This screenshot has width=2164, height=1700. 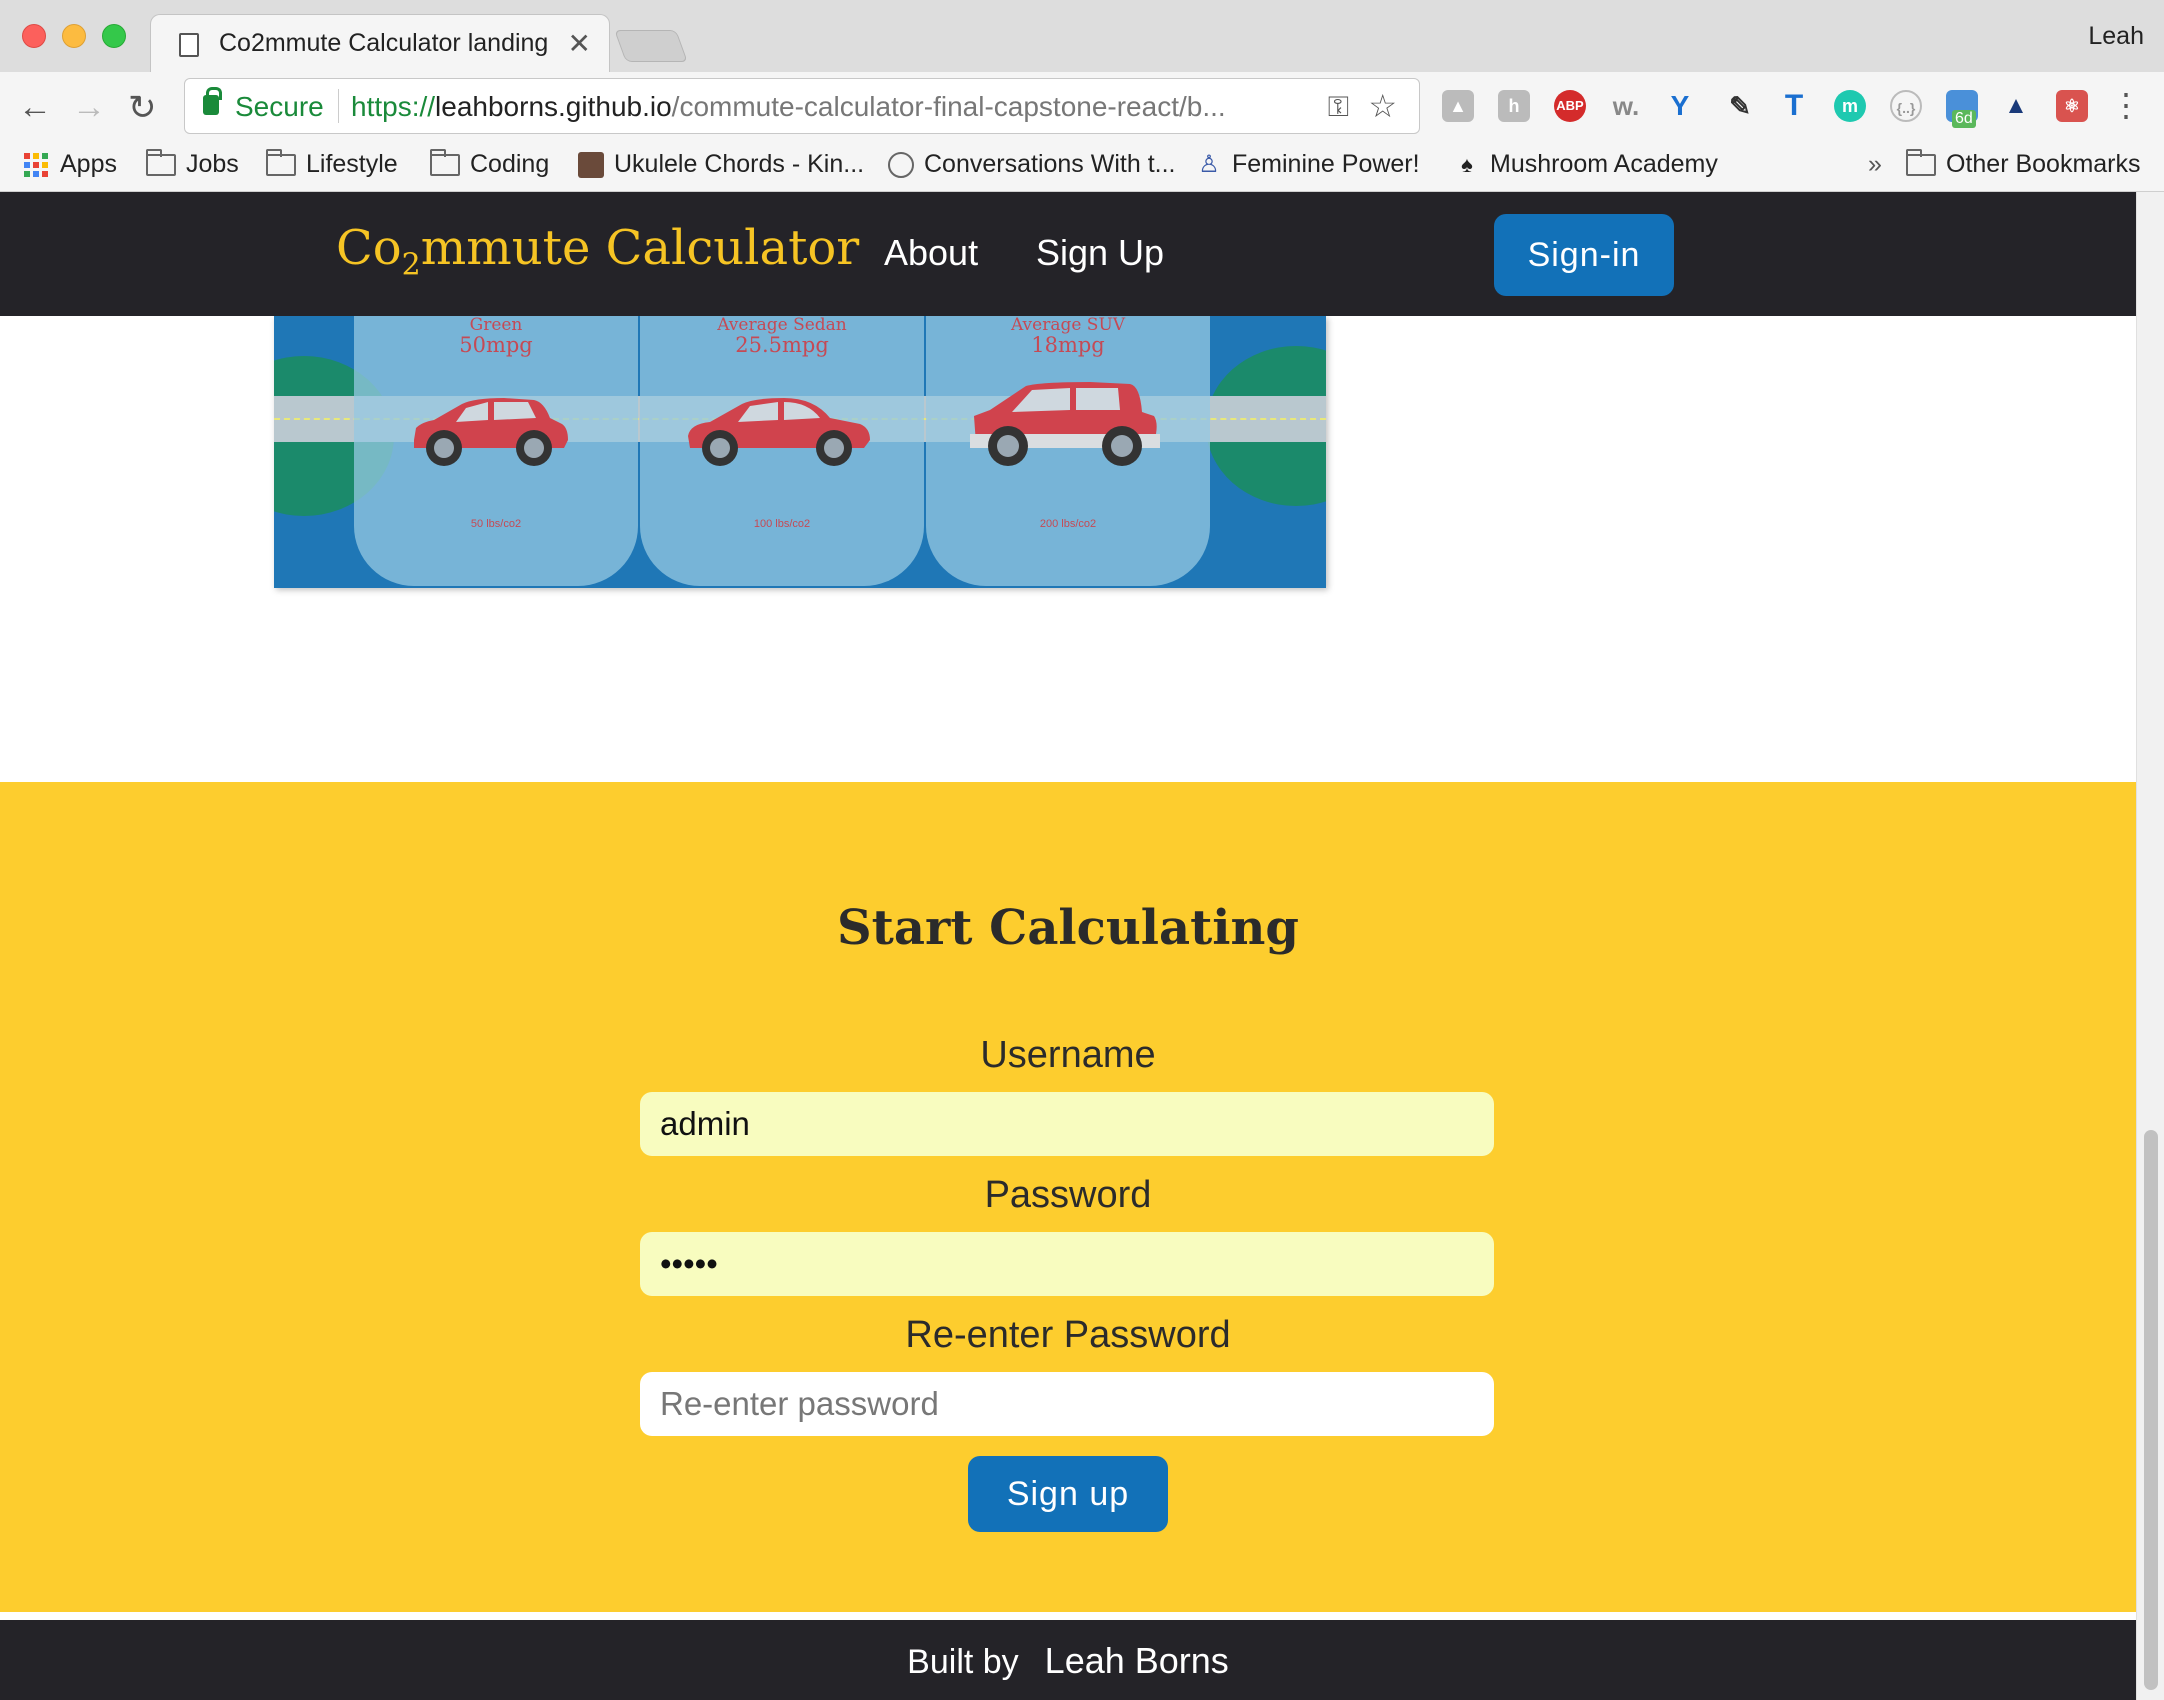 I want to click on nav-about-link: About, so click(x=931, y=253).